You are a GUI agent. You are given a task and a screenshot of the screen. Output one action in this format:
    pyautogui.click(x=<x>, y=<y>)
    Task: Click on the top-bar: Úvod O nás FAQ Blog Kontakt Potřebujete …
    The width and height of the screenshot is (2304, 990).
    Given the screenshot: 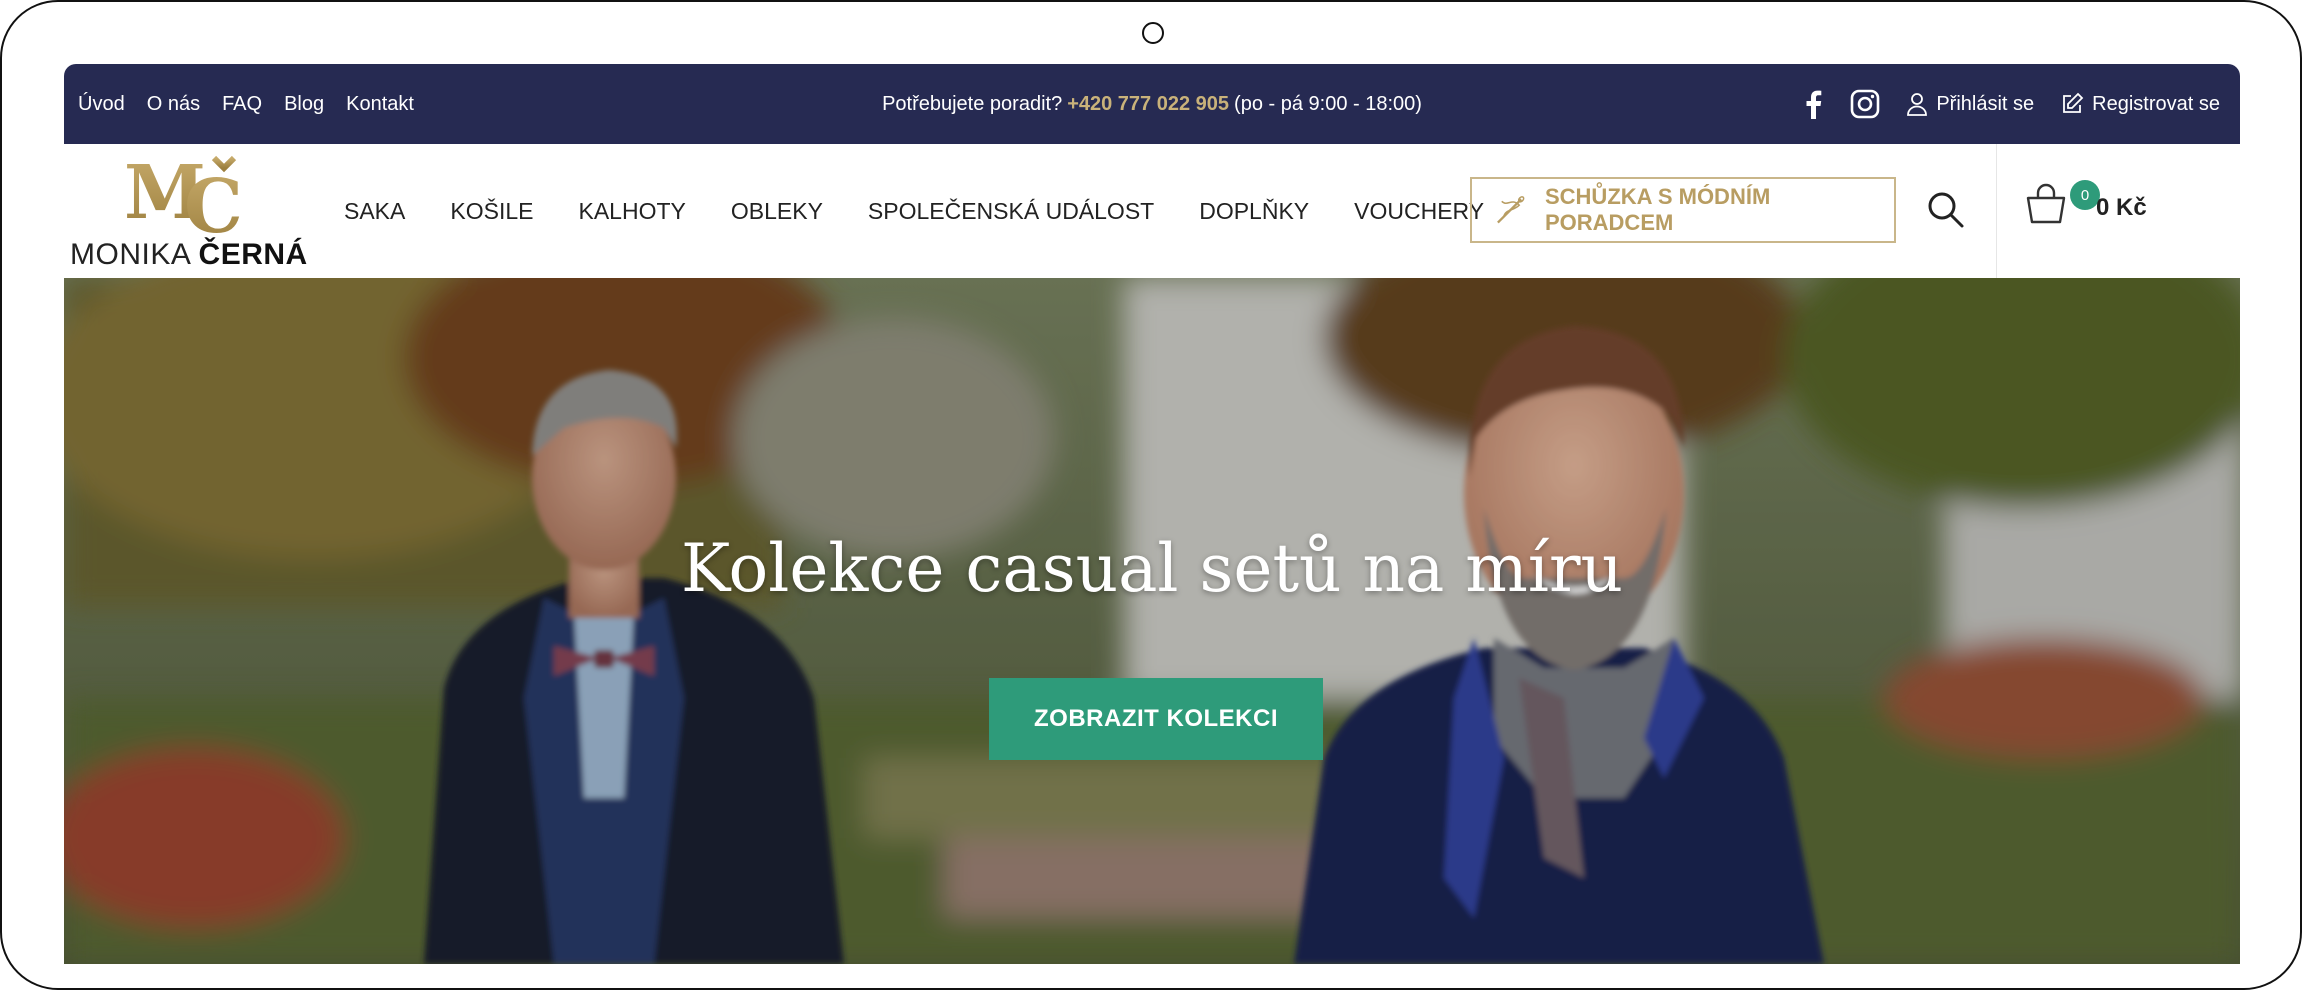 What is the action you would take?
    pyautogui.click(x=1152, y=104)
    